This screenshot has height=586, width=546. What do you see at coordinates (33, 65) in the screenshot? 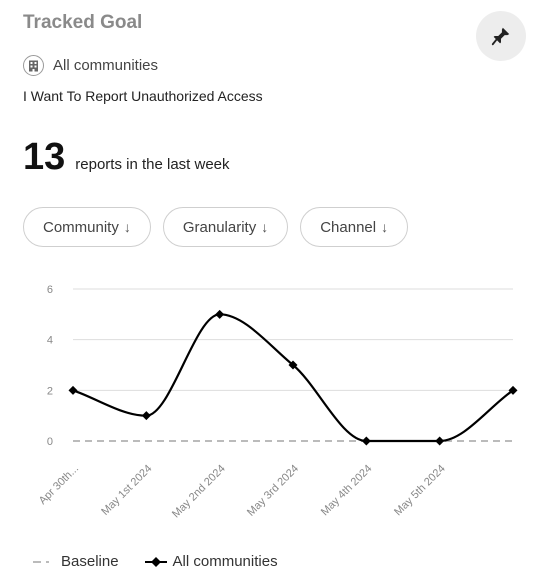
I see `building-icon` at bounding box center [33, 65].